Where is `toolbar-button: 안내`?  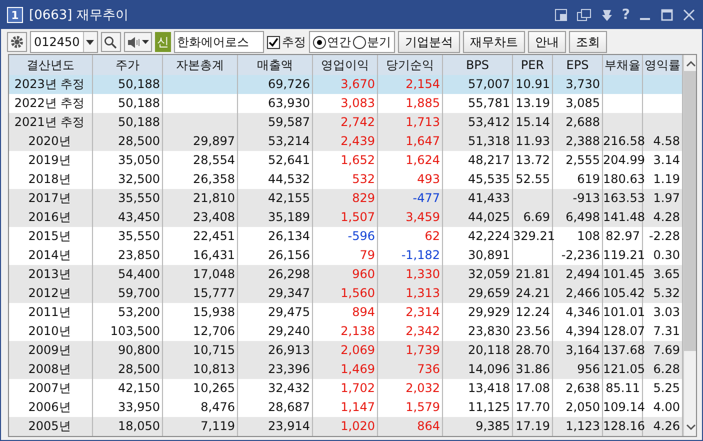
toolbar-button: 안내 is located at coordinates (547, 42).